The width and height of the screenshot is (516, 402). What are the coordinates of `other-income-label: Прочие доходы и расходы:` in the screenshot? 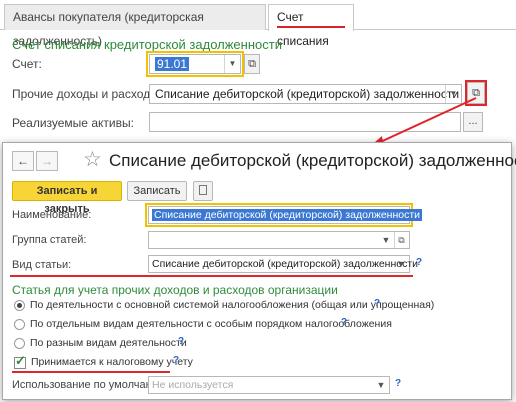 It's located at (87, 94).